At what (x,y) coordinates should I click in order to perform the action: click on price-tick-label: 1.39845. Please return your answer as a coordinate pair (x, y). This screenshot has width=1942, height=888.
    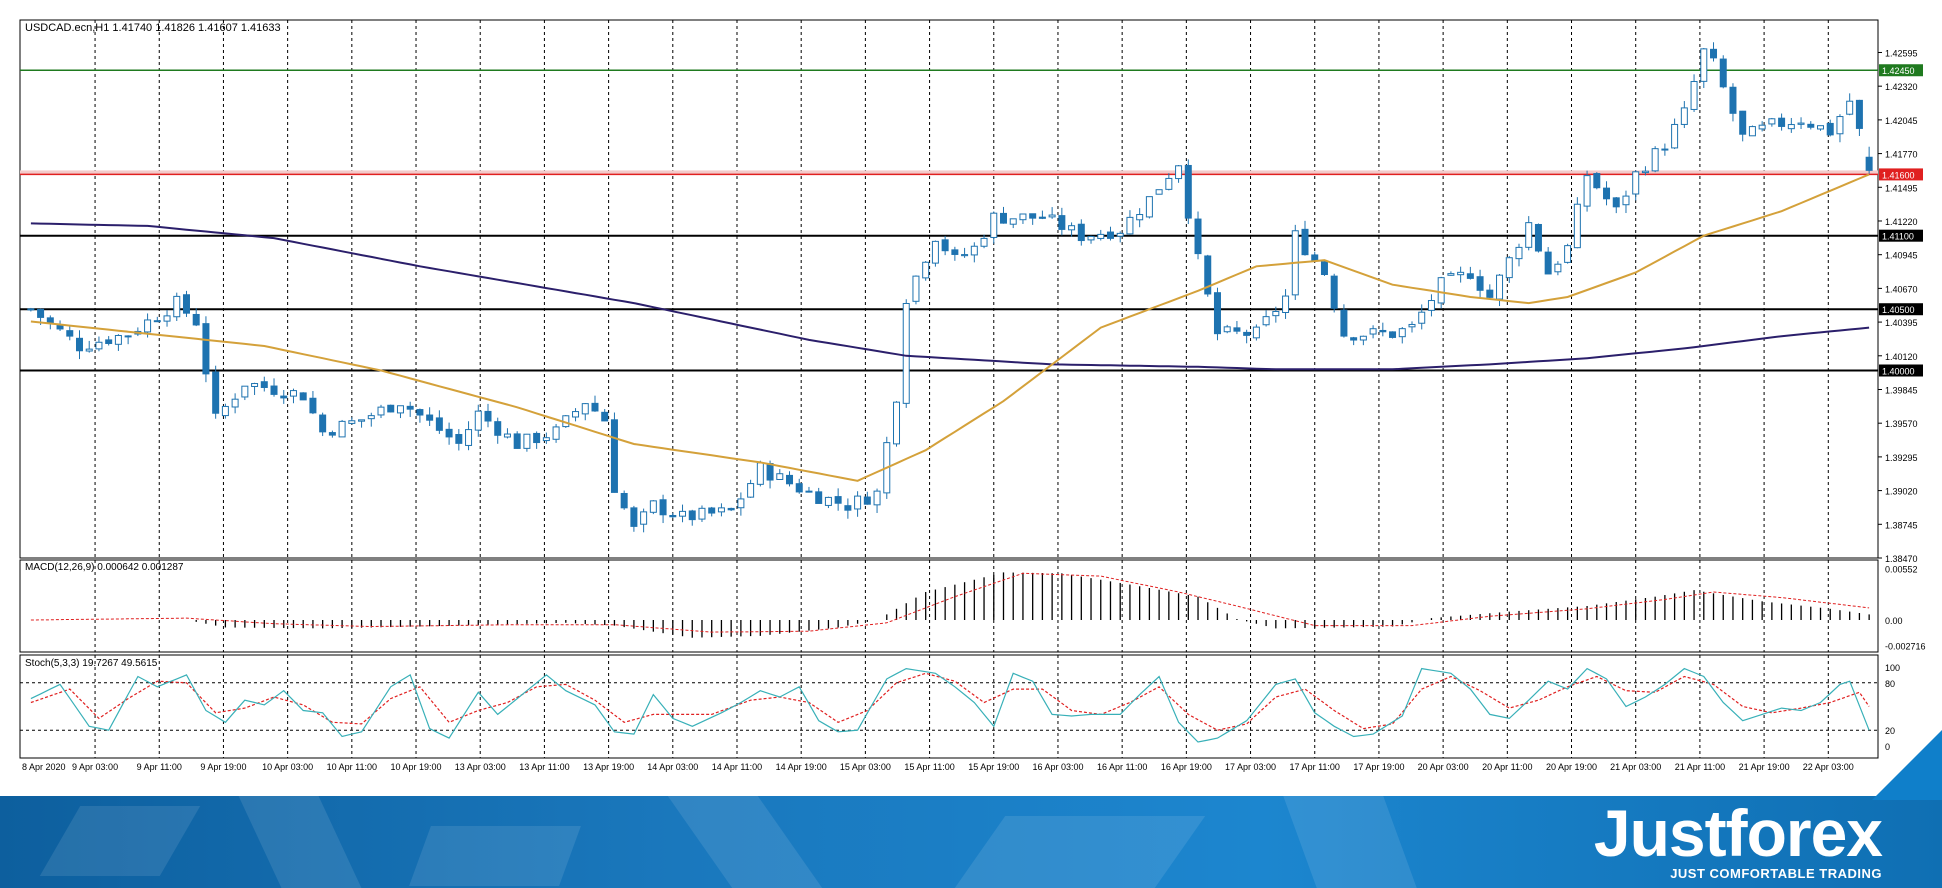
    Looking at the image, I should click on (1901, 390).